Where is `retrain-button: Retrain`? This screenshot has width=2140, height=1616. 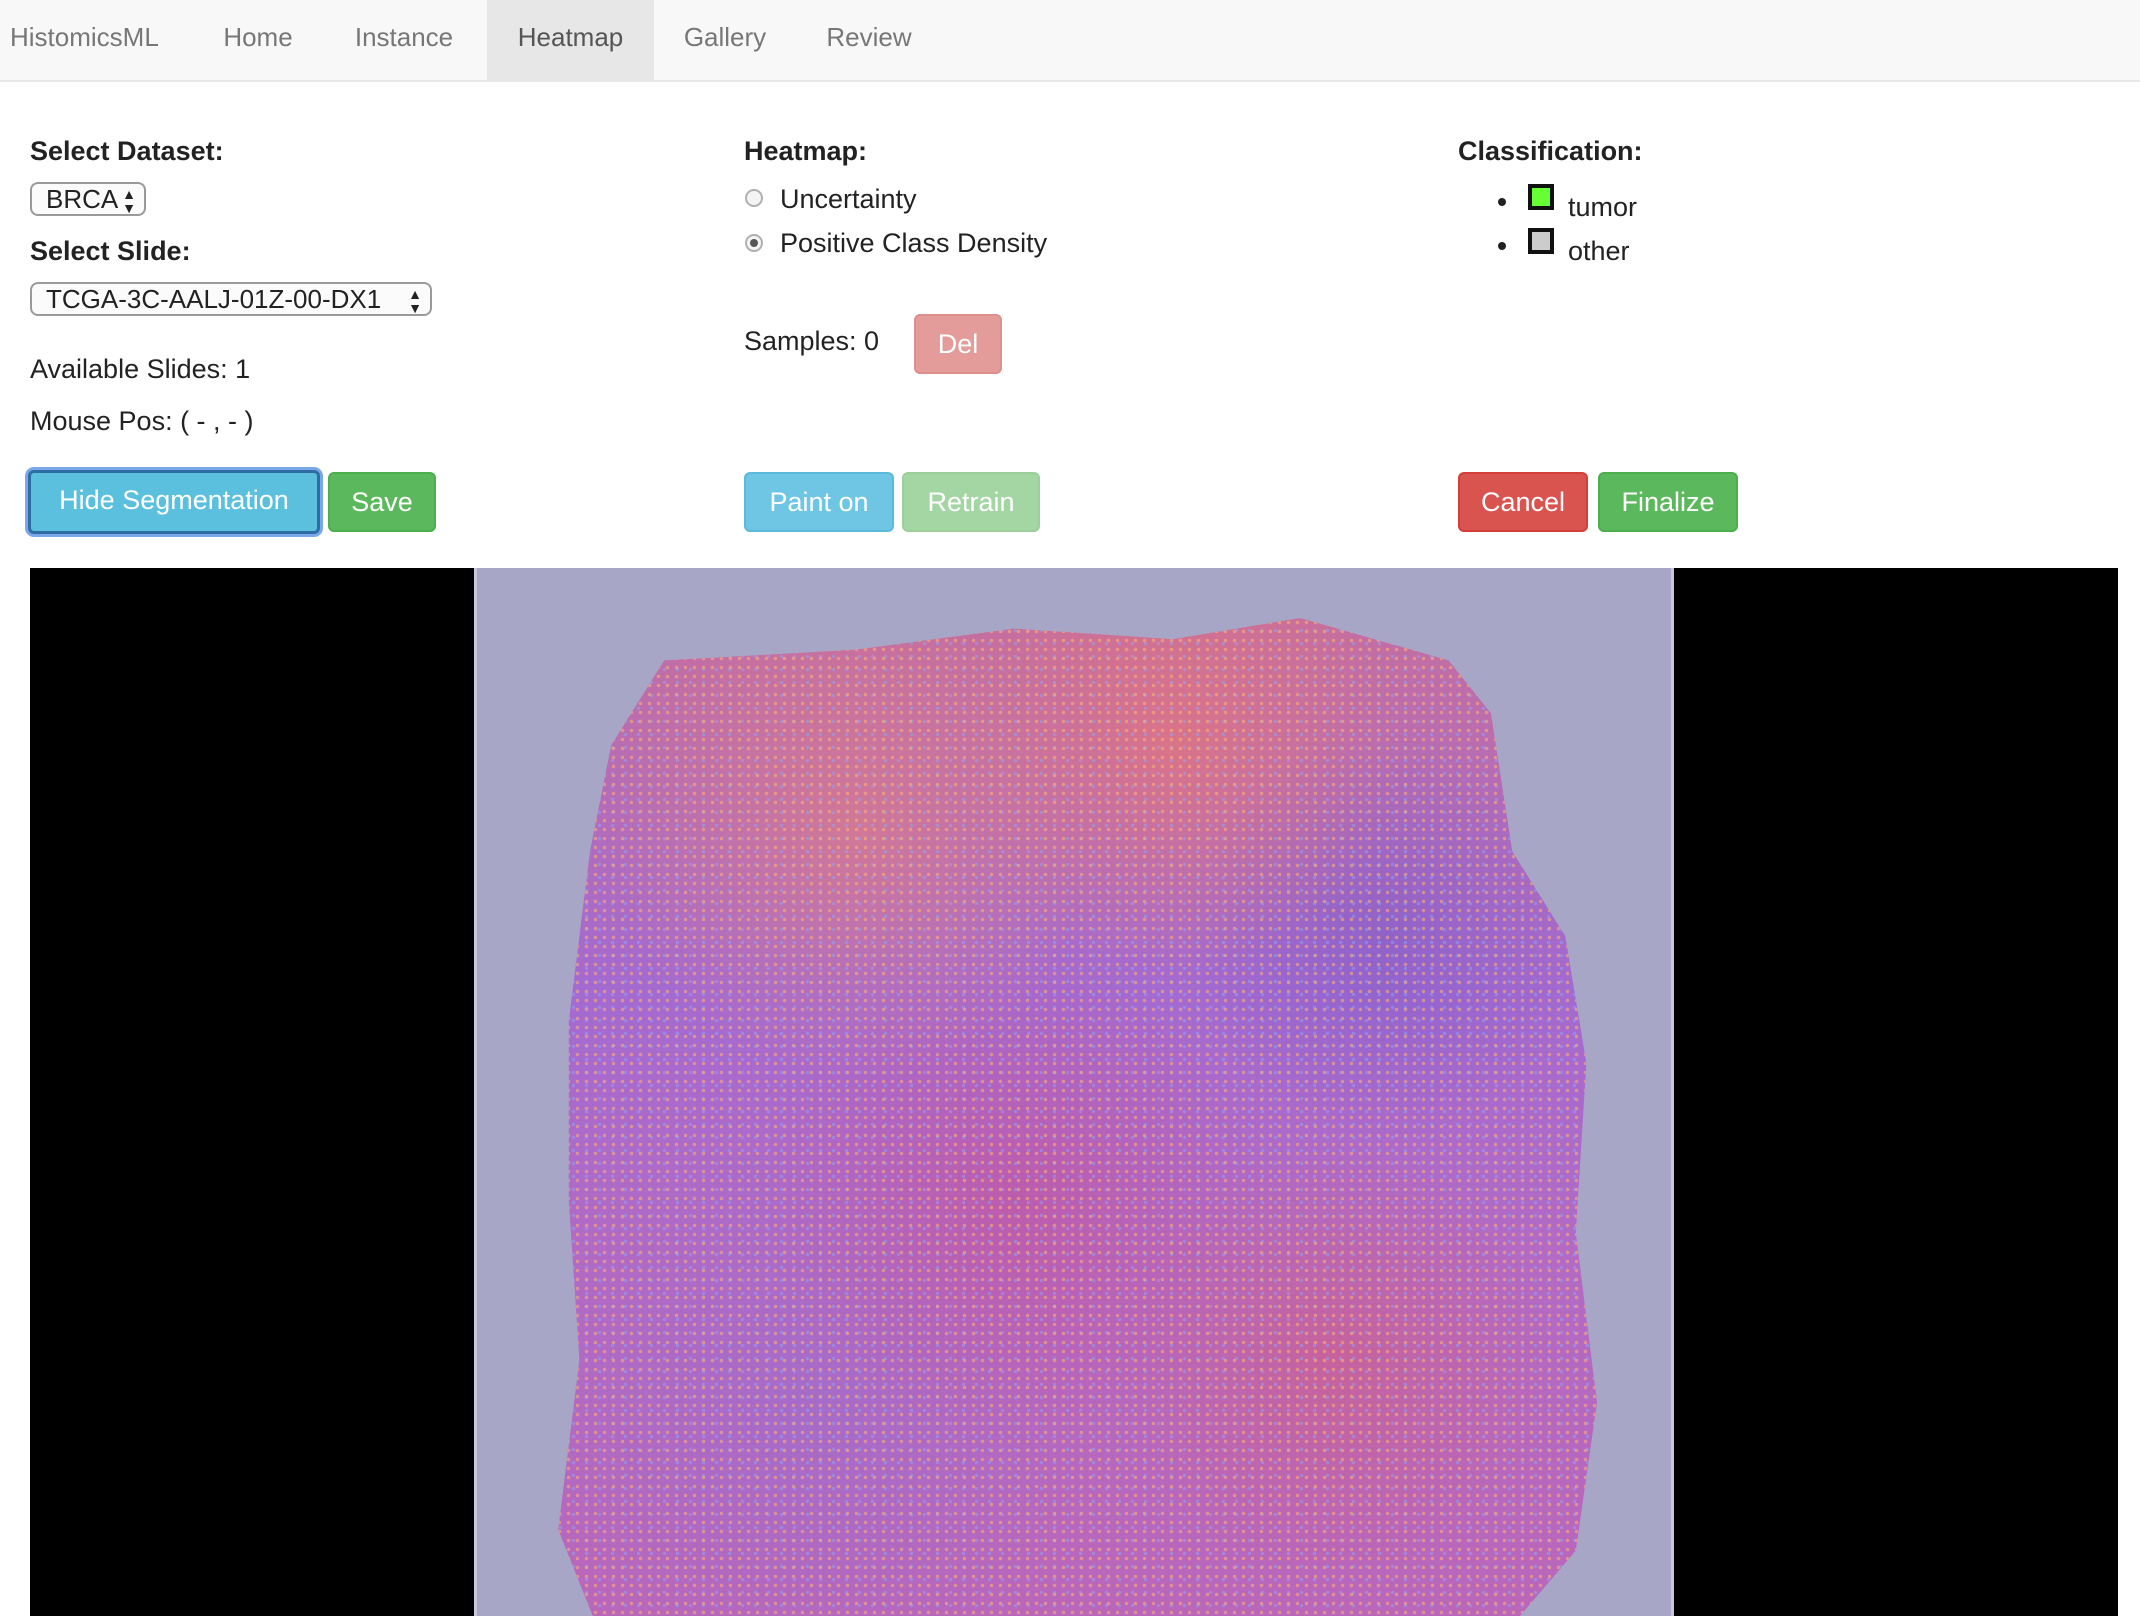
retrain-button: Retrain is located at coordinates (971, 502).